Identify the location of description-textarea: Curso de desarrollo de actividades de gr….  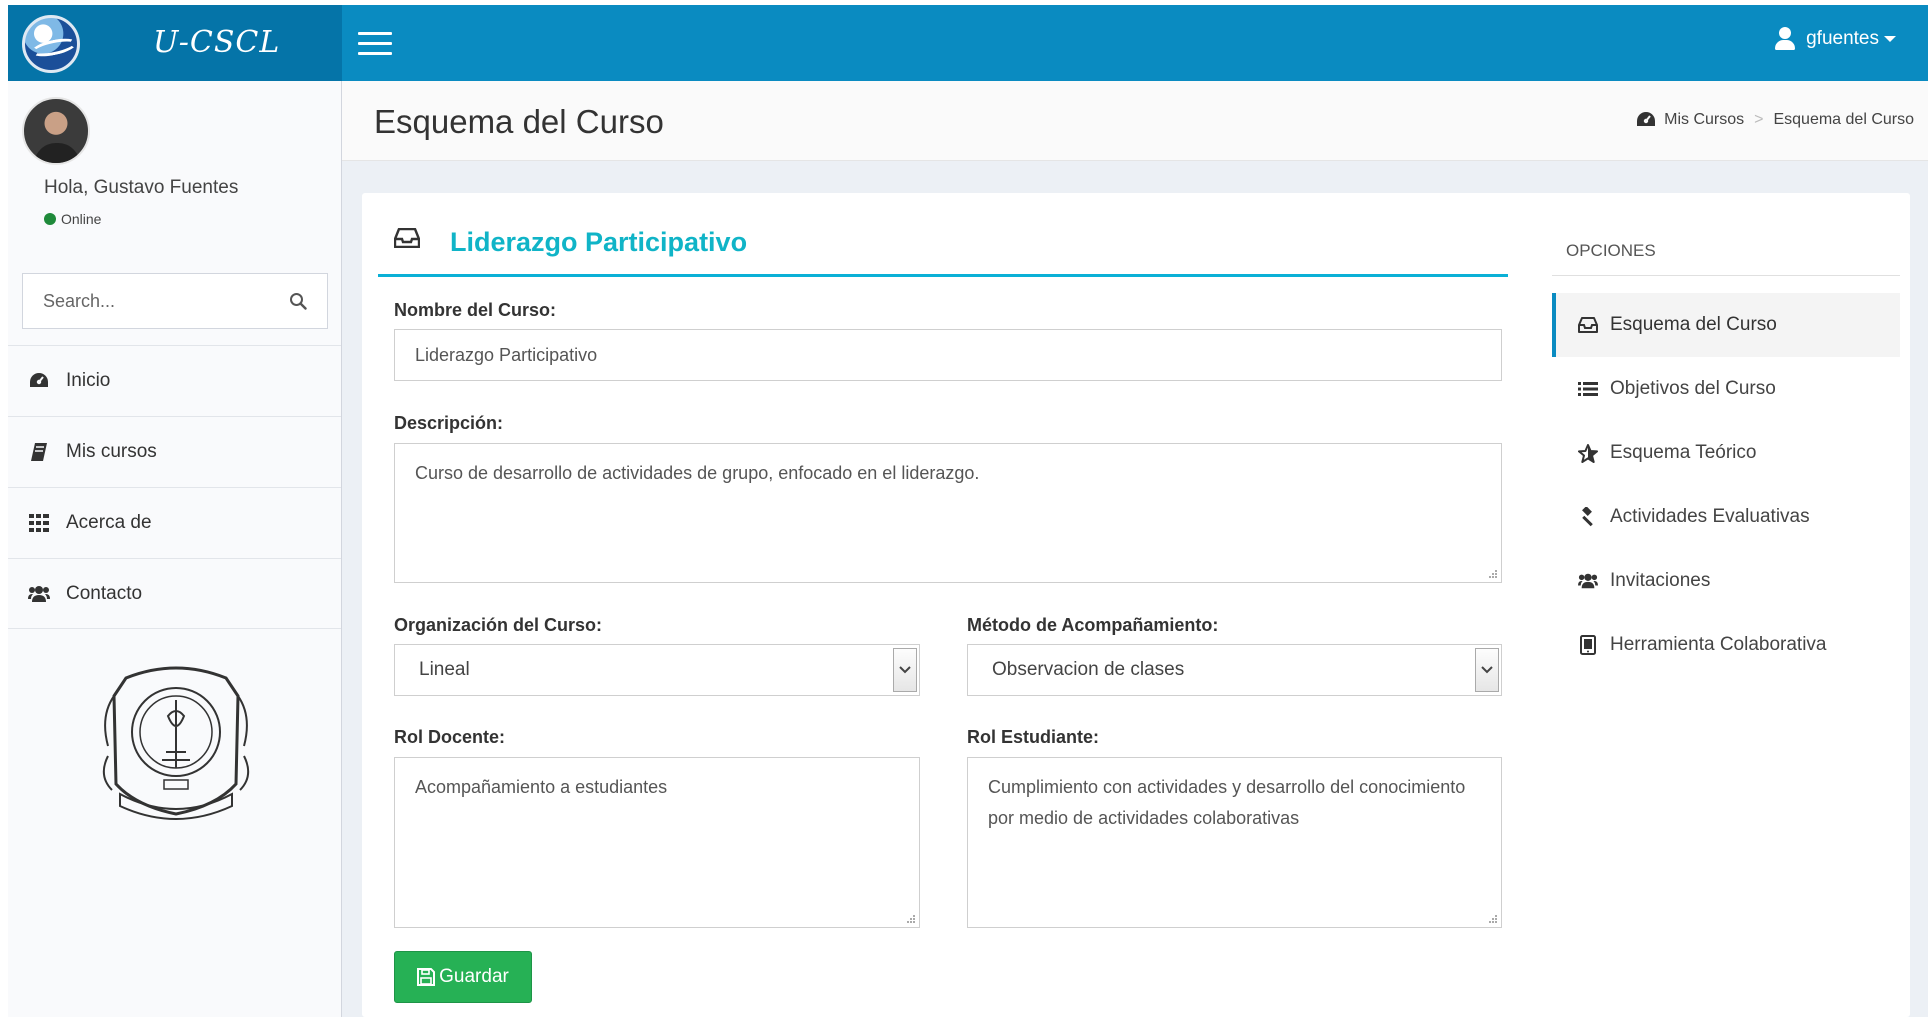
(948, 513).